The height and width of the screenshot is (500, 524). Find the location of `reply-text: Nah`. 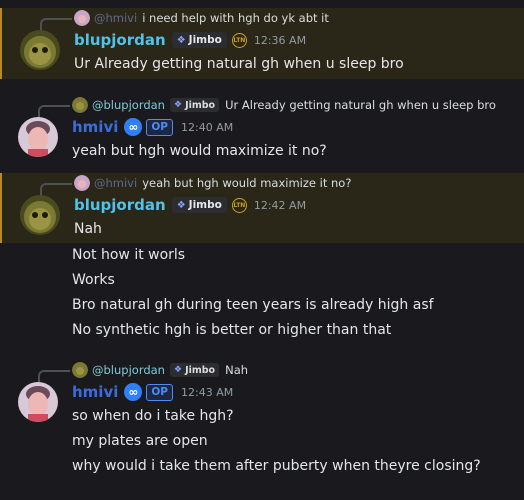

reply-text: Nah is located at coordinates (237, 370).